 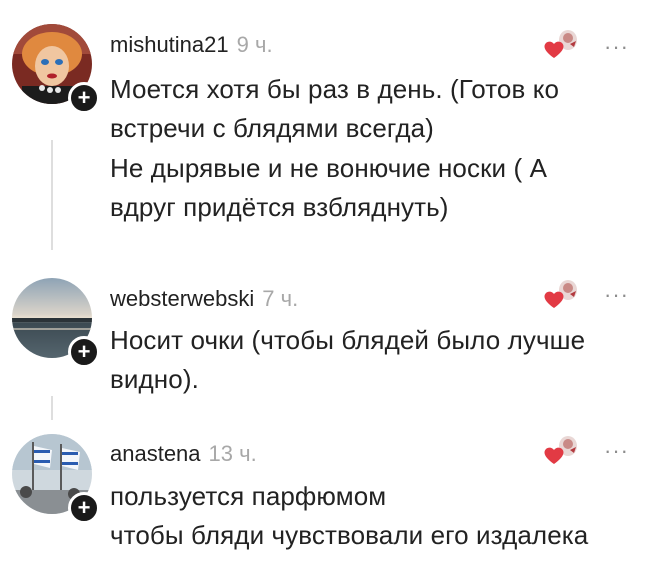 What do you see at coordinates (155, 453) in the screenshot?
I see `username: anastena` at bounding box center [155, 453].